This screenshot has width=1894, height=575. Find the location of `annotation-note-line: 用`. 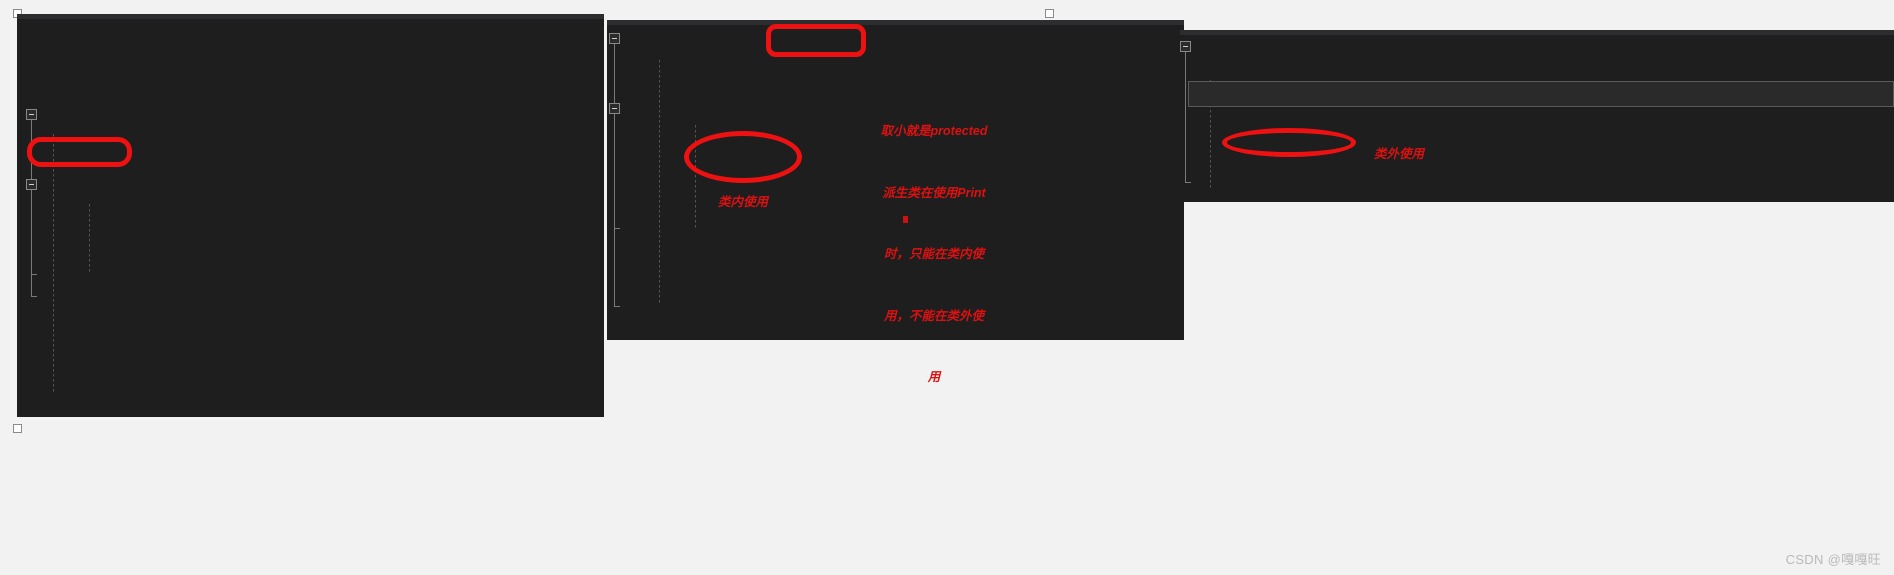

annotation-note-line: 用 is located at coordinates (934, 377).